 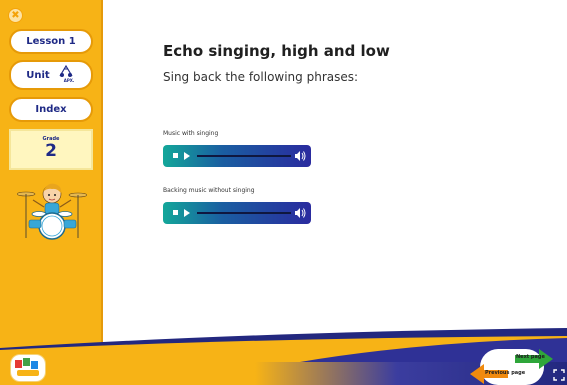 What do you see at coordinates (191, 133) in the screenshot?
I see `audio-label-1: Music with singing` at bounding box center [191, 133].